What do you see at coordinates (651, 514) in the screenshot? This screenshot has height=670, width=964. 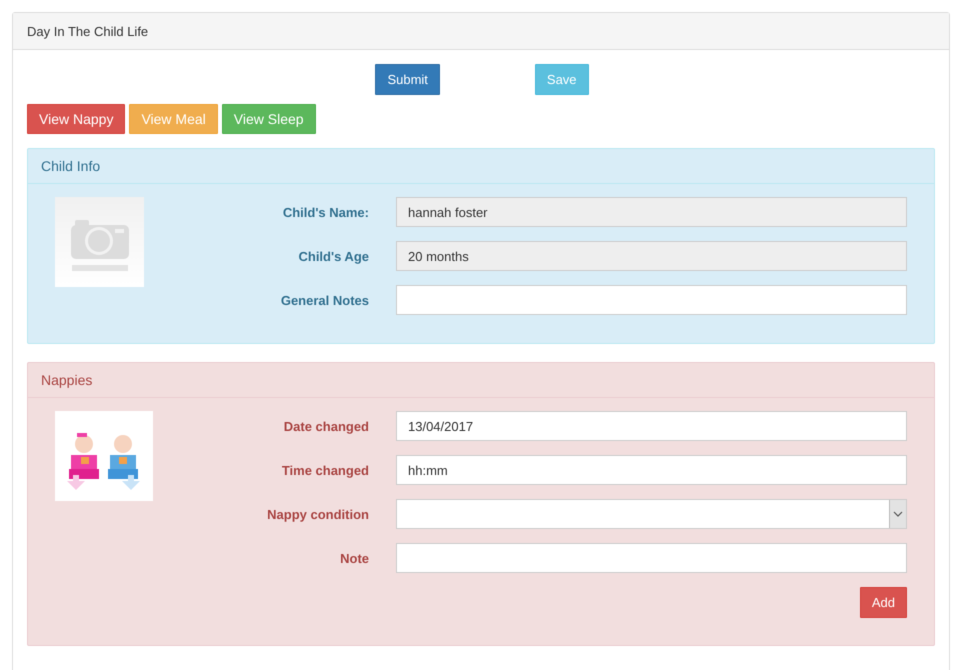 I see `select-field` at bounding box center [651, 514].